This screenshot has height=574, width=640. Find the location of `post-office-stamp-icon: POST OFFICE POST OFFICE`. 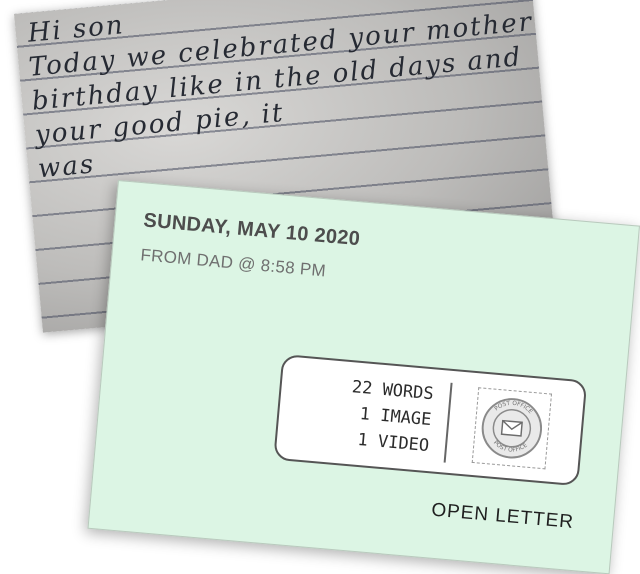

post-office-stamp-icon: POST OFFICE POST OFFICE is located at coordinates (512, 428).